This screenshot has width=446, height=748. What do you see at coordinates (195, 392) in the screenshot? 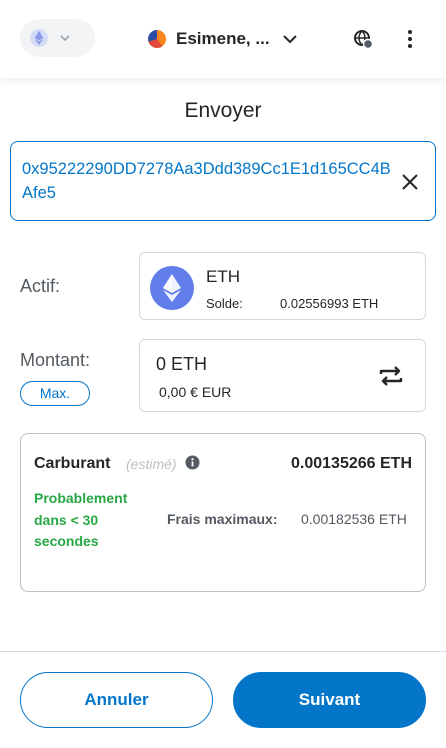
I see `amount-fiat-value: 0,00 € EUR` at bounding box center [195, 392].